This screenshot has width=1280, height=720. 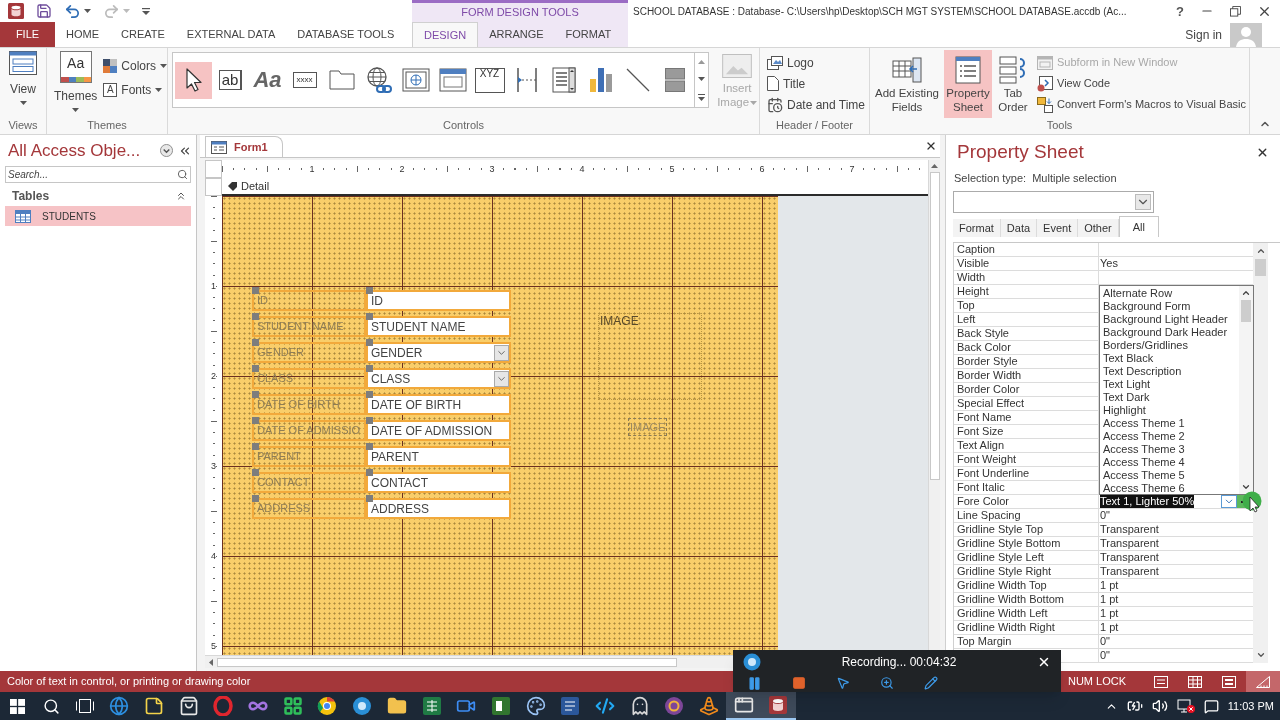 What do you see at coordinates (492, 169) in the screenshot?
I see `ruler-number: 3` at bounding box center [492, 169].